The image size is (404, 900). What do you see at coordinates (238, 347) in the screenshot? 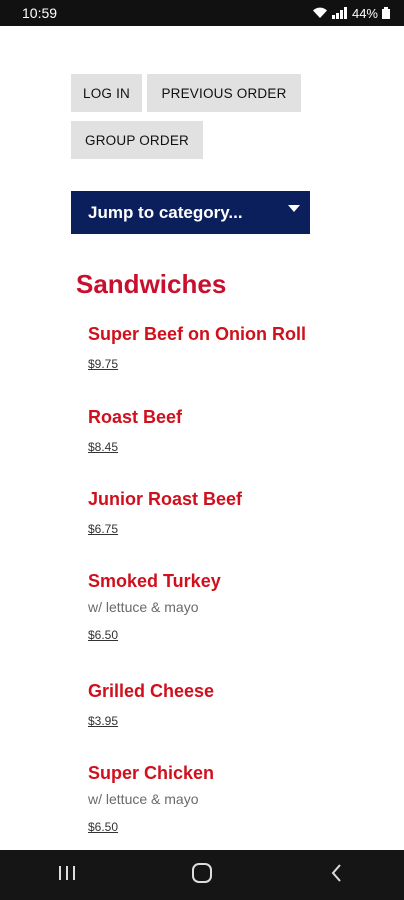
I see `menu-item: Super Beef on Onion Roll $9.75` at bounding box center [238, 347].